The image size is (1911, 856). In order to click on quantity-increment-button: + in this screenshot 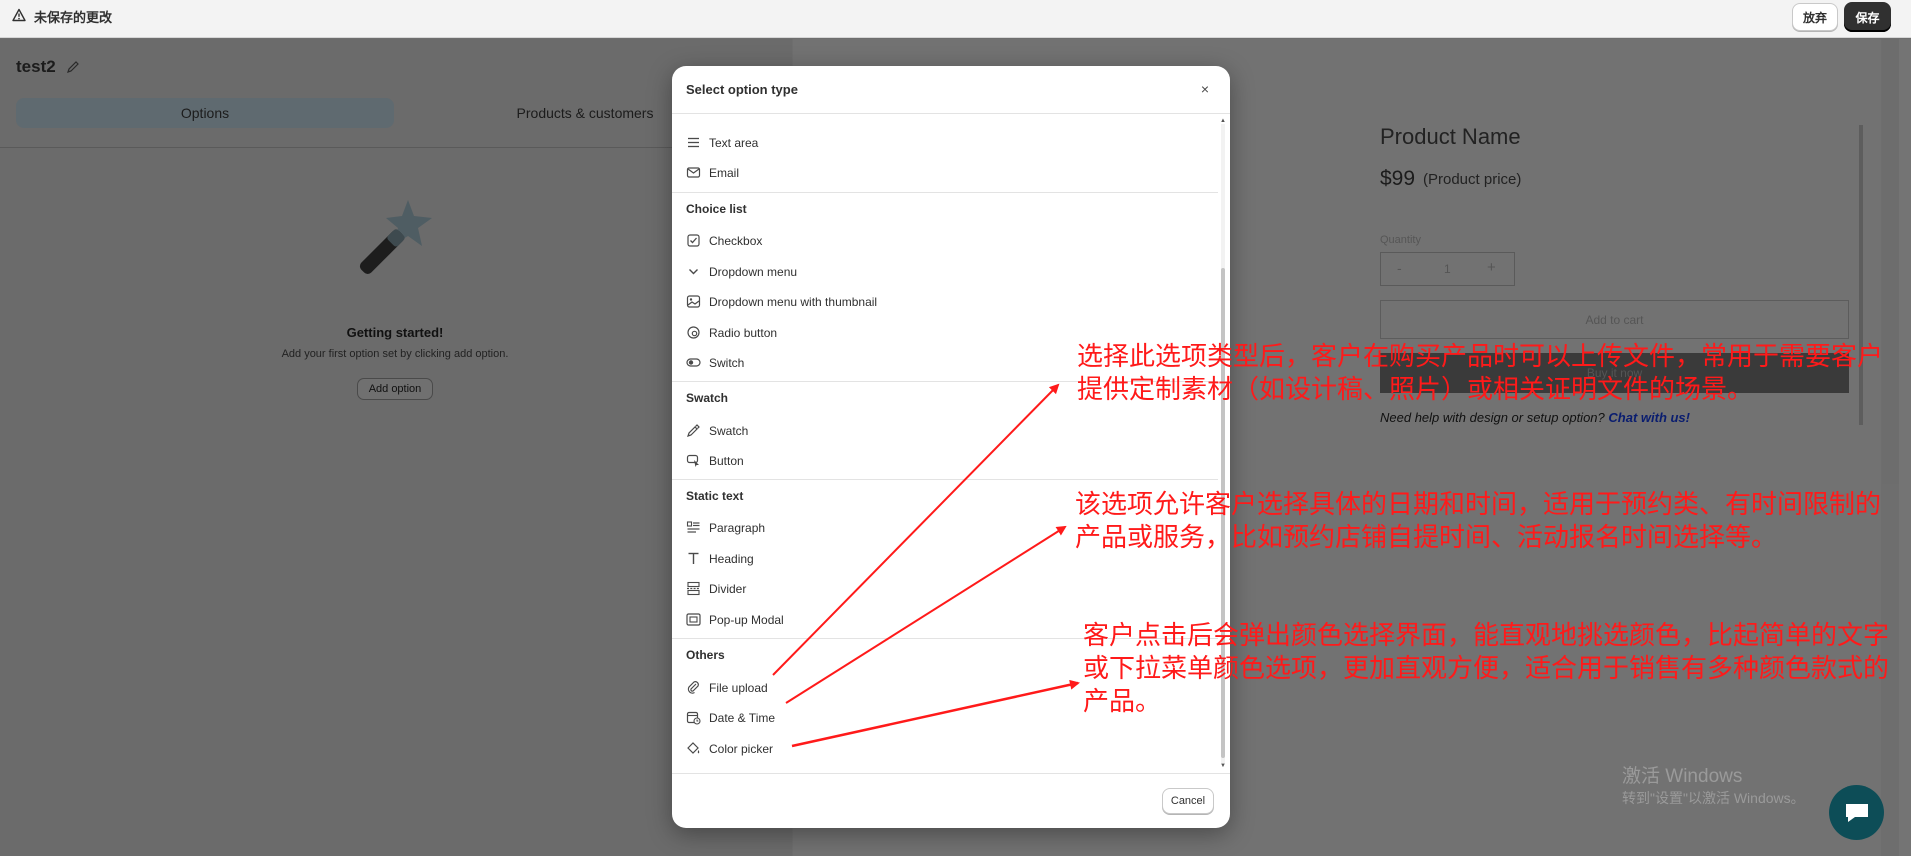, I will do `click(1491, 267)`.